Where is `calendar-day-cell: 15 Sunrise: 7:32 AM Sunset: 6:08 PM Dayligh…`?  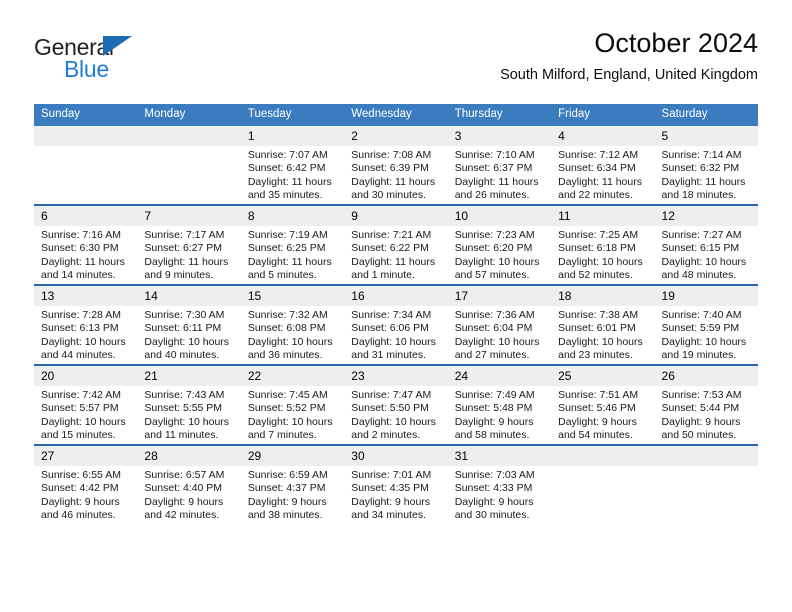
calendar-day-cell: 15 Sunrise: 7:32 AM Sunset: 6:08 PM Dayligh… is located at coordinates (292, 324).